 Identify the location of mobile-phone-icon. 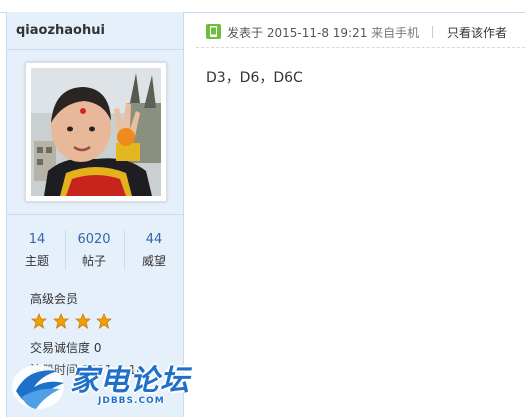
(213, 31).